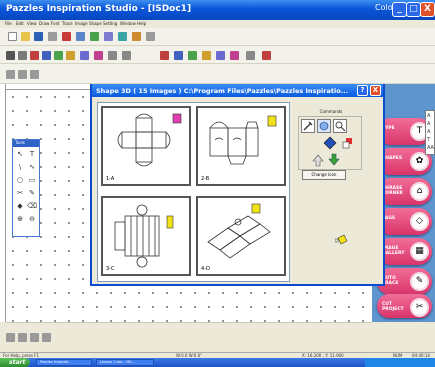  I want to click on arc-tool-icon, so click(34, 74).